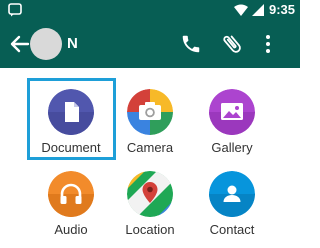  What do you see at coordinates (71, 194) in the screenshot?
I see `headphones-icon` at bounding box center [71, 194].